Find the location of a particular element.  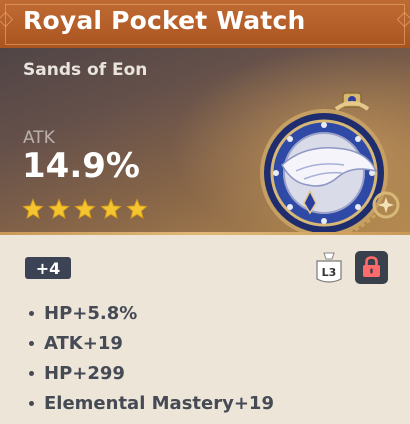

substat-item: ATK+19 is located at coordinates (151, 343).